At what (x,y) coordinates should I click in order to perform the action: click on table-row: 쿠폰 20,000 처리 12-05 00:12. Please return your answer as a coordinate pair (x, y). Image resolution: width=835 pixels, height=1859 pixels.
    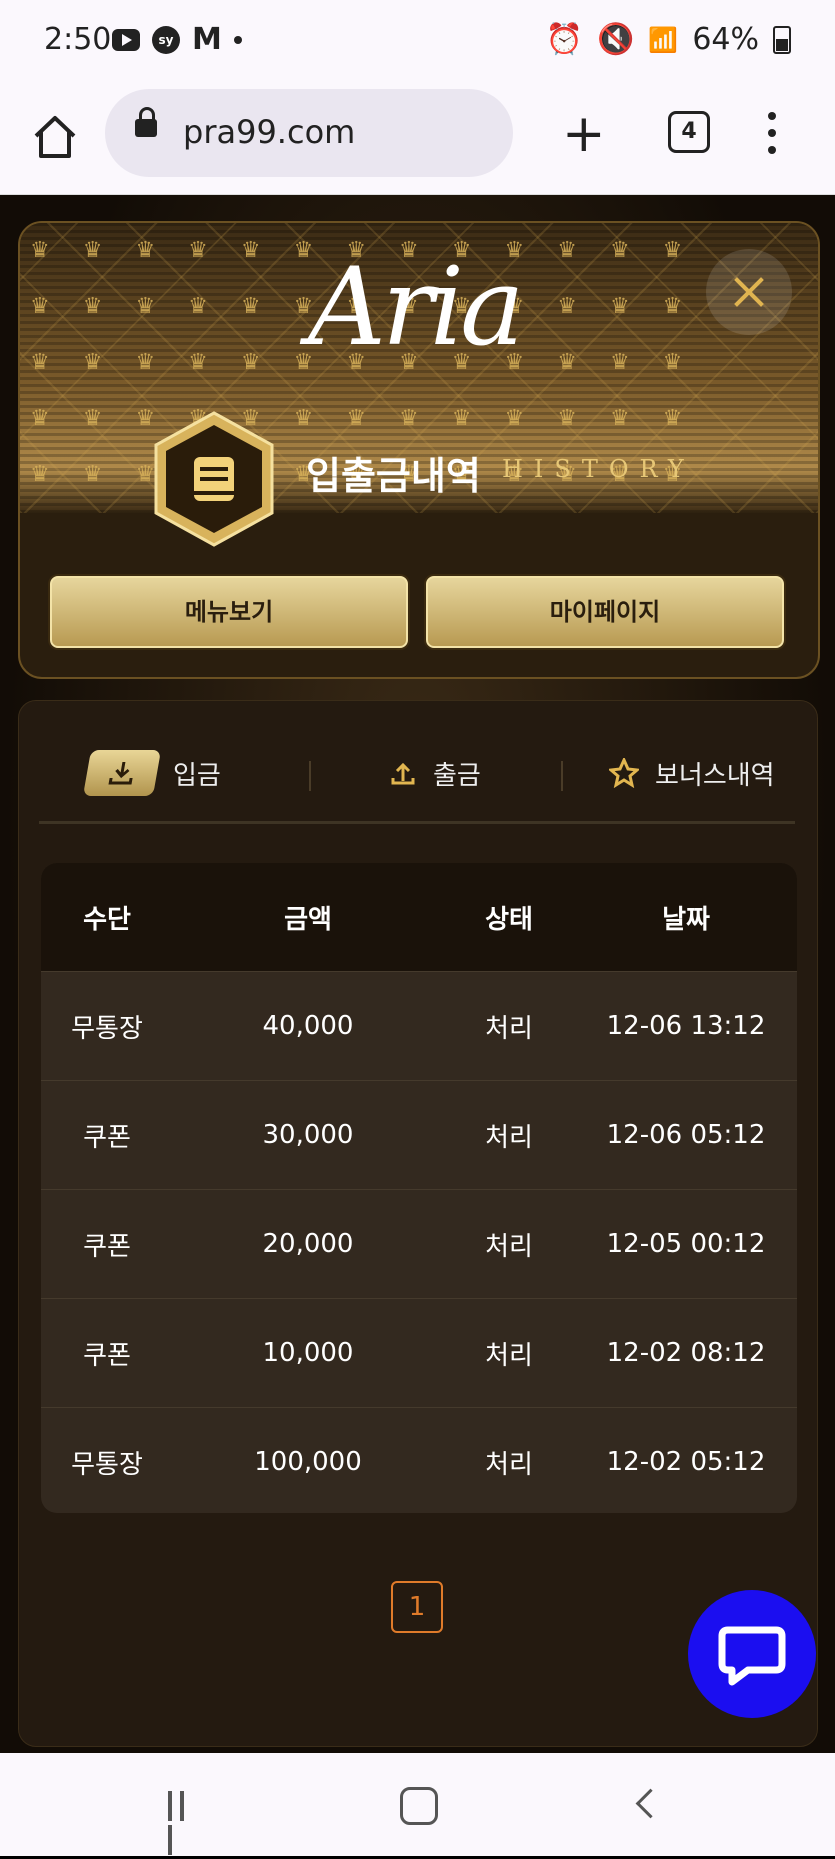
    Looking at the image, I should click on (419, 1243).